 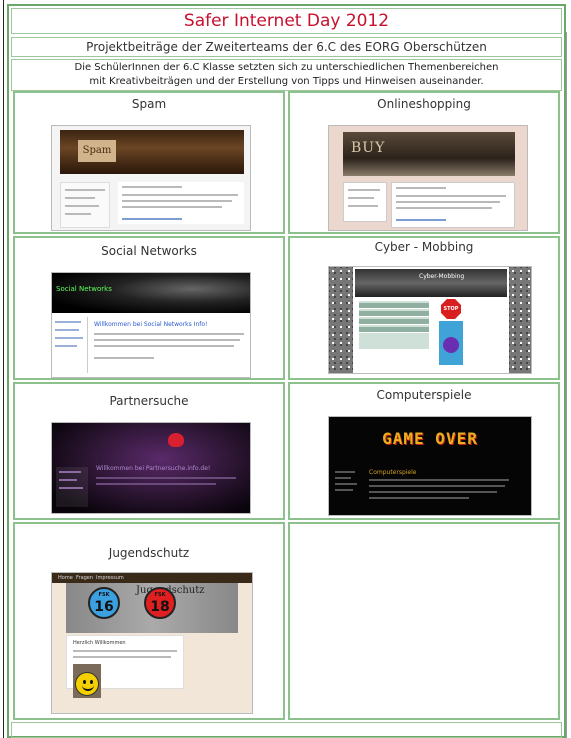 I want to click on empty-cell, so click(x=424, y=621).